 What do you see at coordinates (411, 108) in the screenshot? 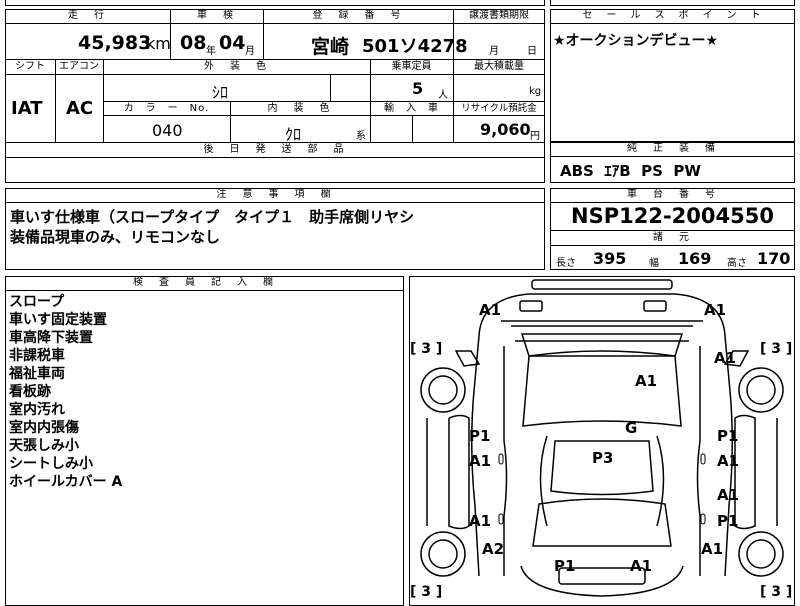
I see `import-header: 輸 入 車` at bounding box center [411, 108].